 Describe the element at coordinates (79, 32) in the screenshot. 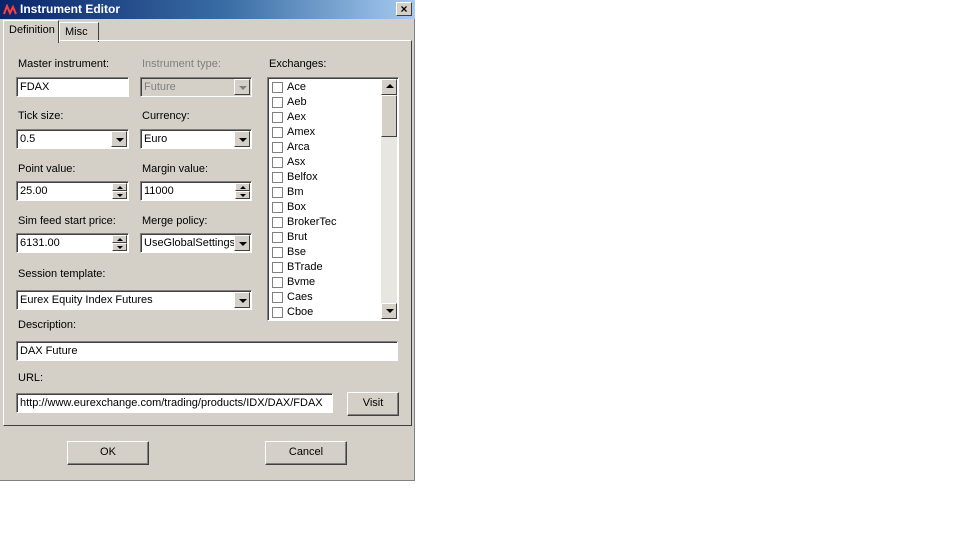

I see `tab-misc: Misc` at that location.